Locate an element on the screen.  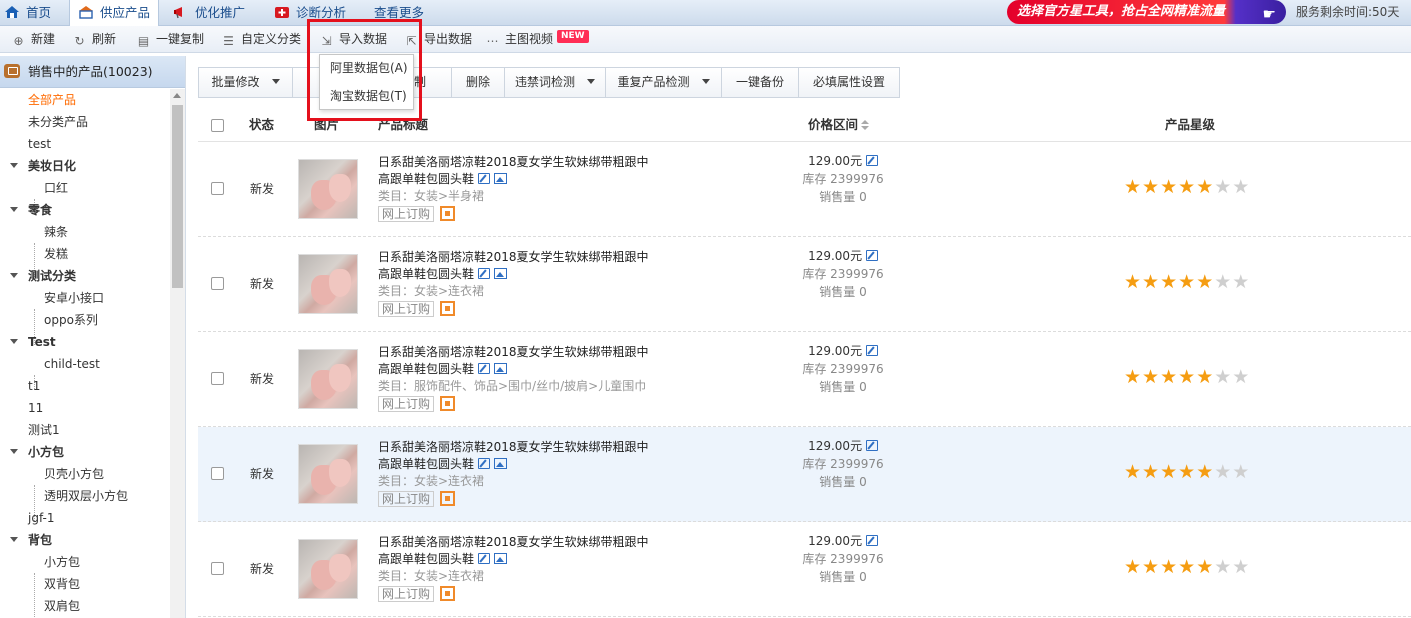
import-data-button: ⇲ 导入数据 is located at coordinates (353, 39).